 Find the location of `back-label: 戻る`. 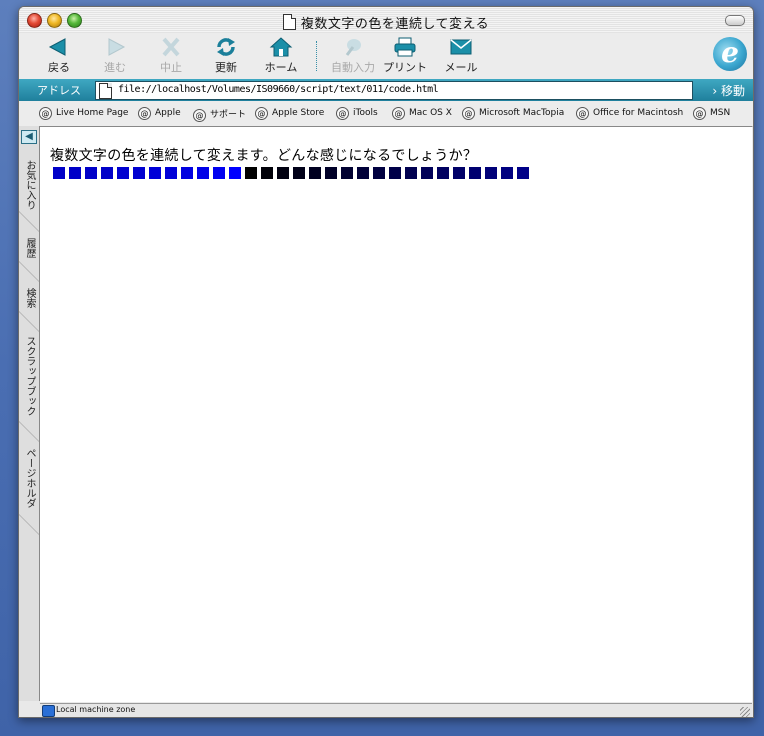

back-label: 戻る is located at coordinates (59, 67).